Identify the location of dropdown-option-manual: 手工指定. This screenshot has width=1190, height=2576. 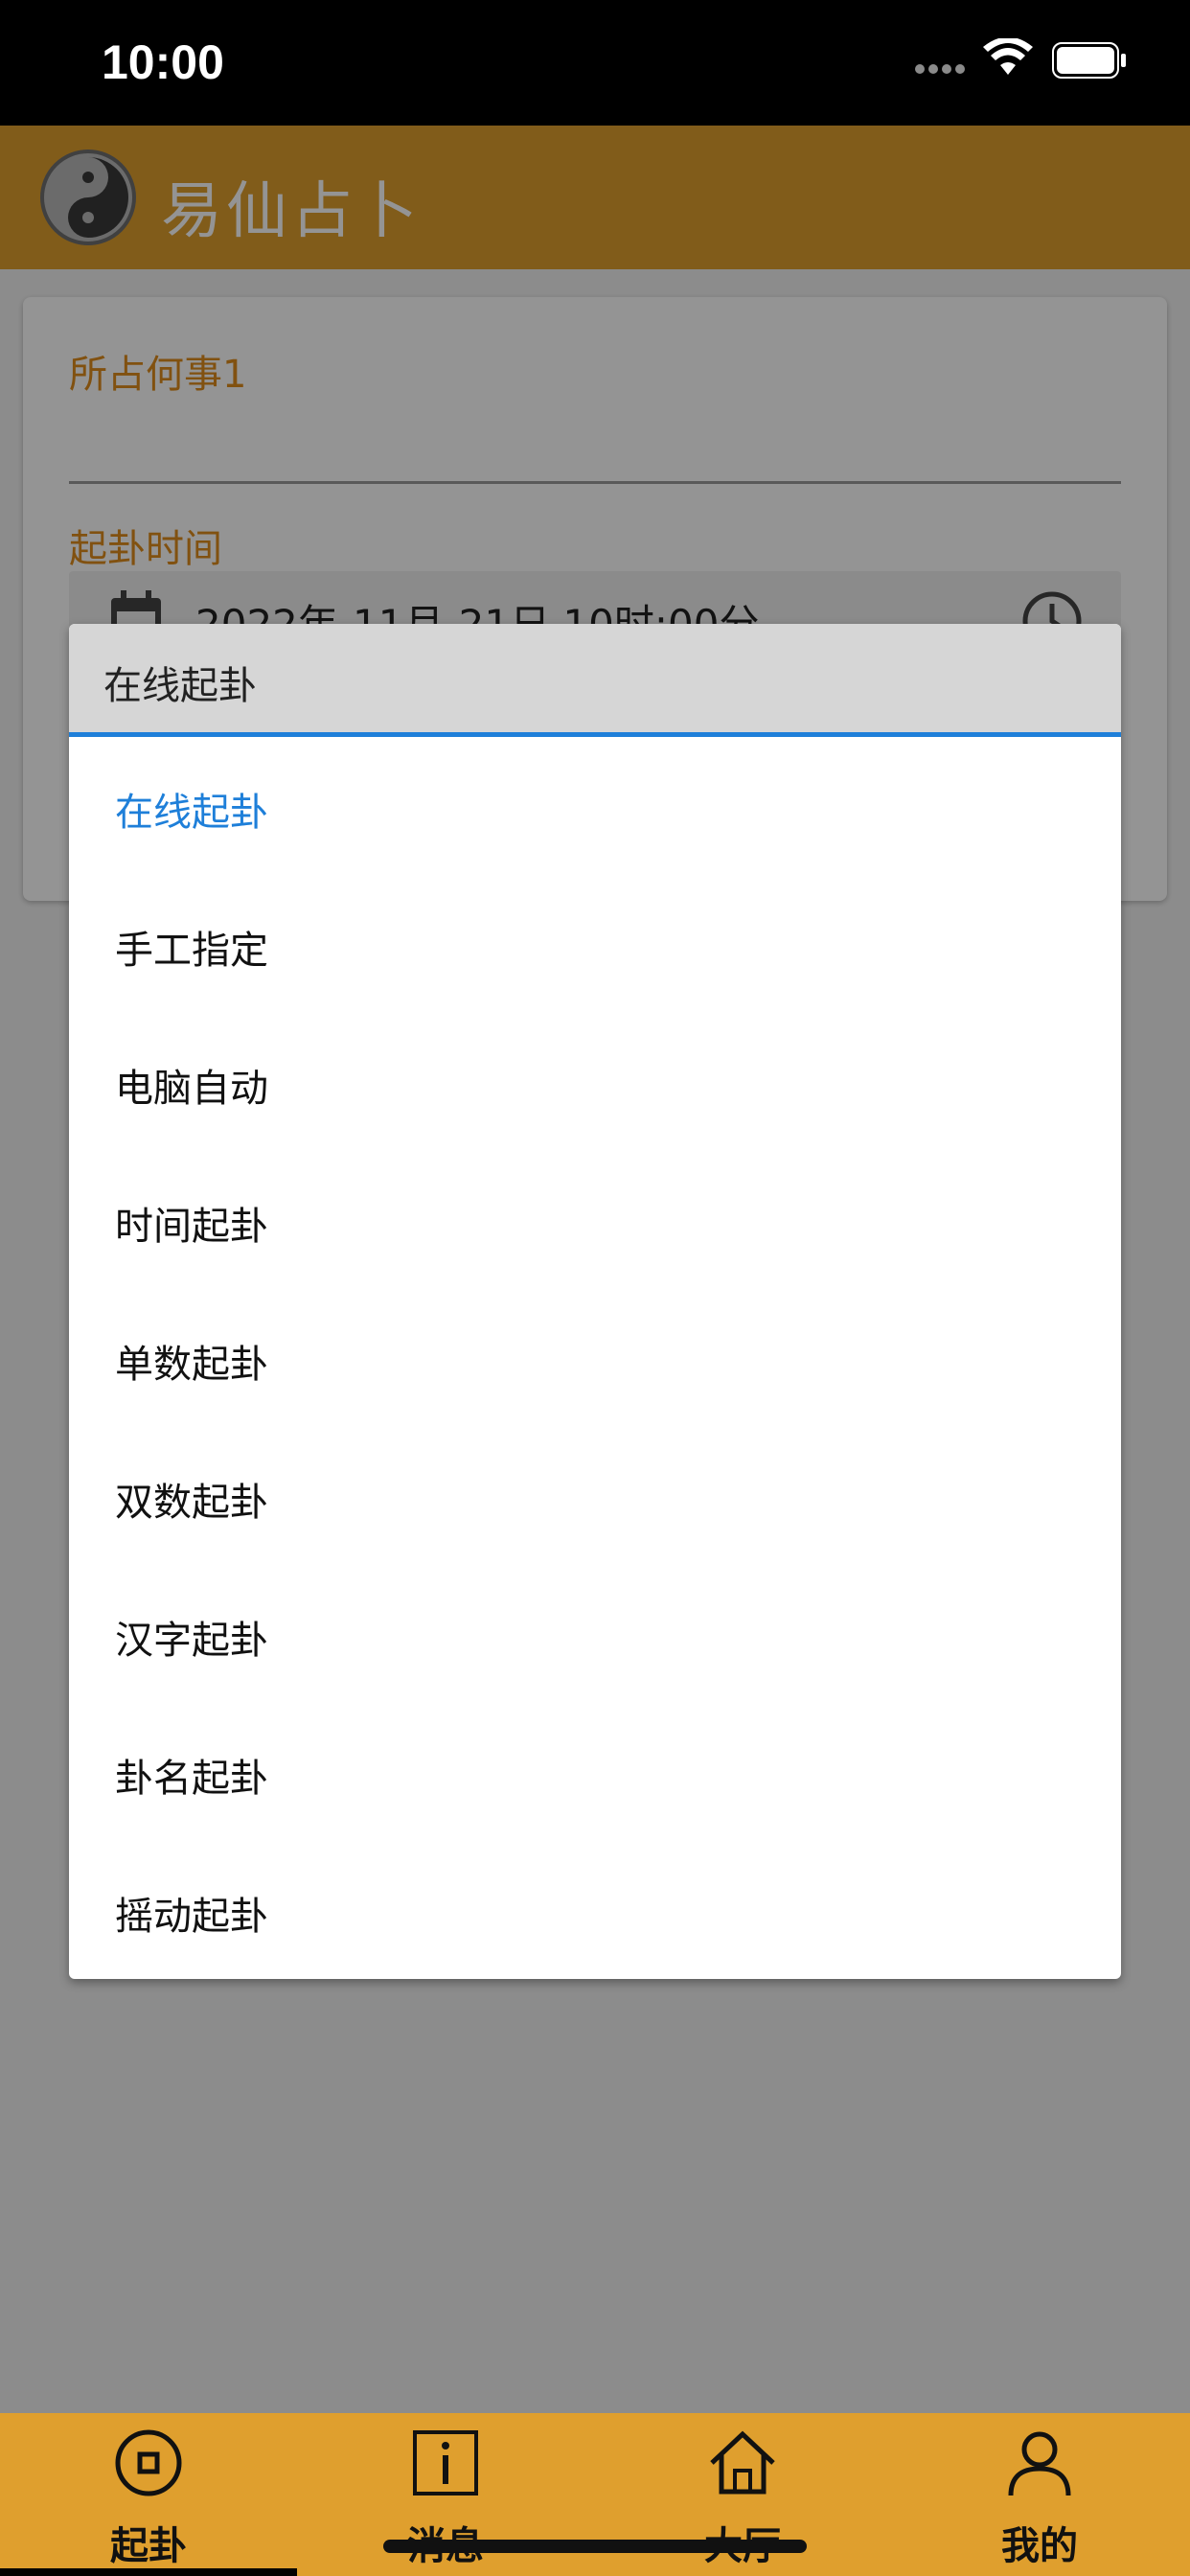
(595, 944).